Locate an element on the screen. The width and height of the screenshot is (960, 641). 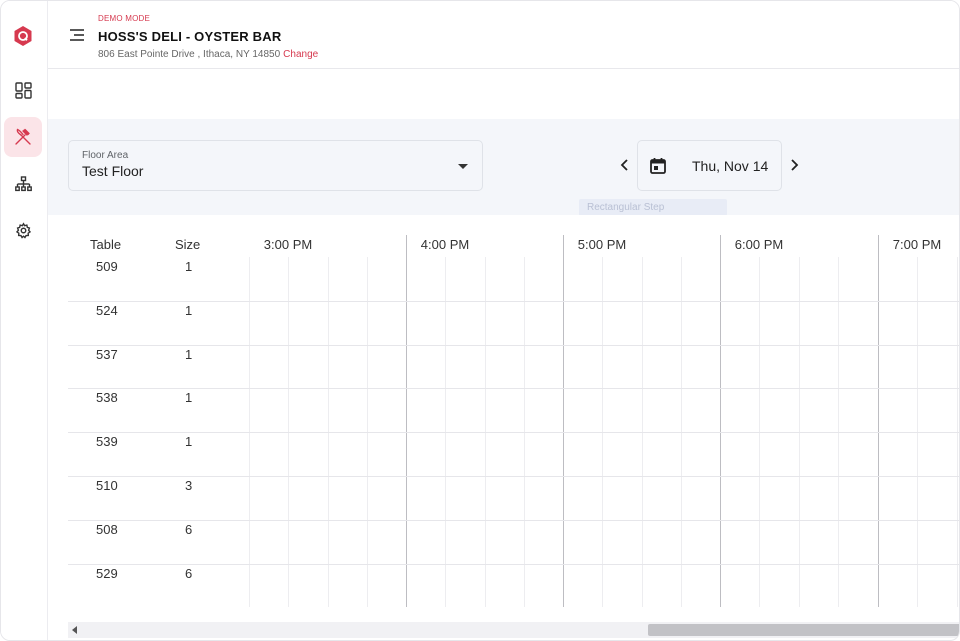
table-number: 539 is located at coordinates (107, 441).